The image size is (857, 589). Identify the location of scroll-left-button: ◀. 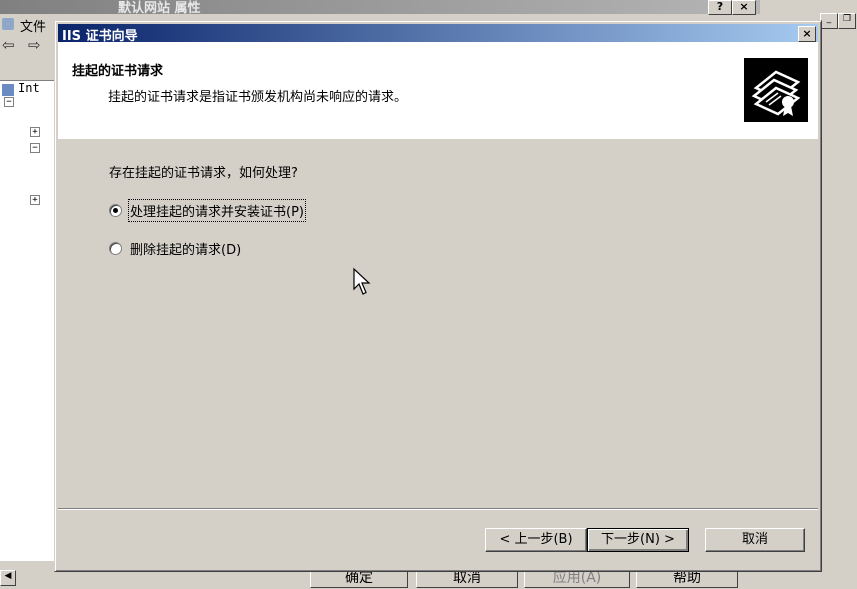
(8, 578).